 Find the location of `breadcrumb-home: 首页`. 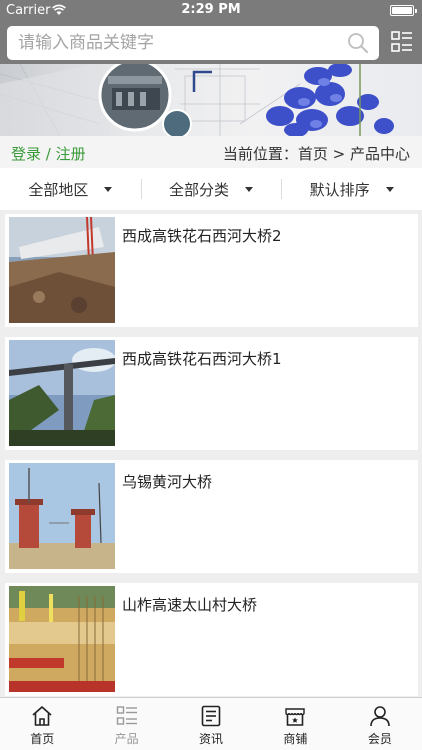

breadcrumb-home: 首页 is located at coordinates (313, 154).